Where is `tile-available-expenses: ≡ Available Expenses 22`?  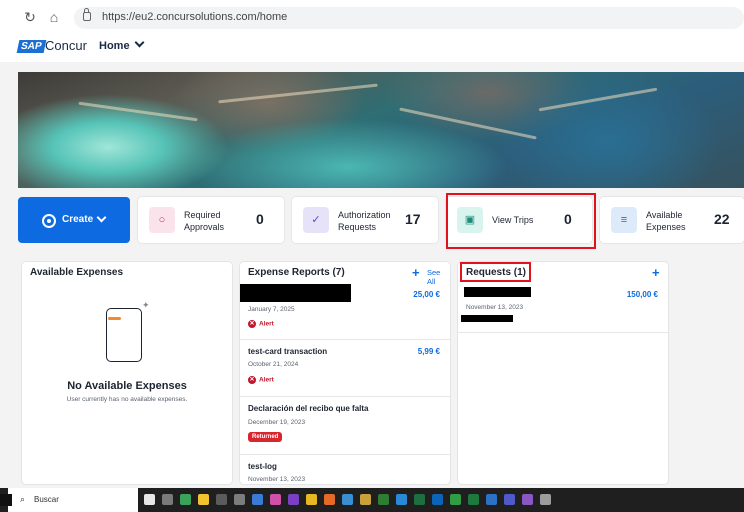 tile-available-expenses: ≡ Available Expenses 22 is located at coordinates (672, 220).